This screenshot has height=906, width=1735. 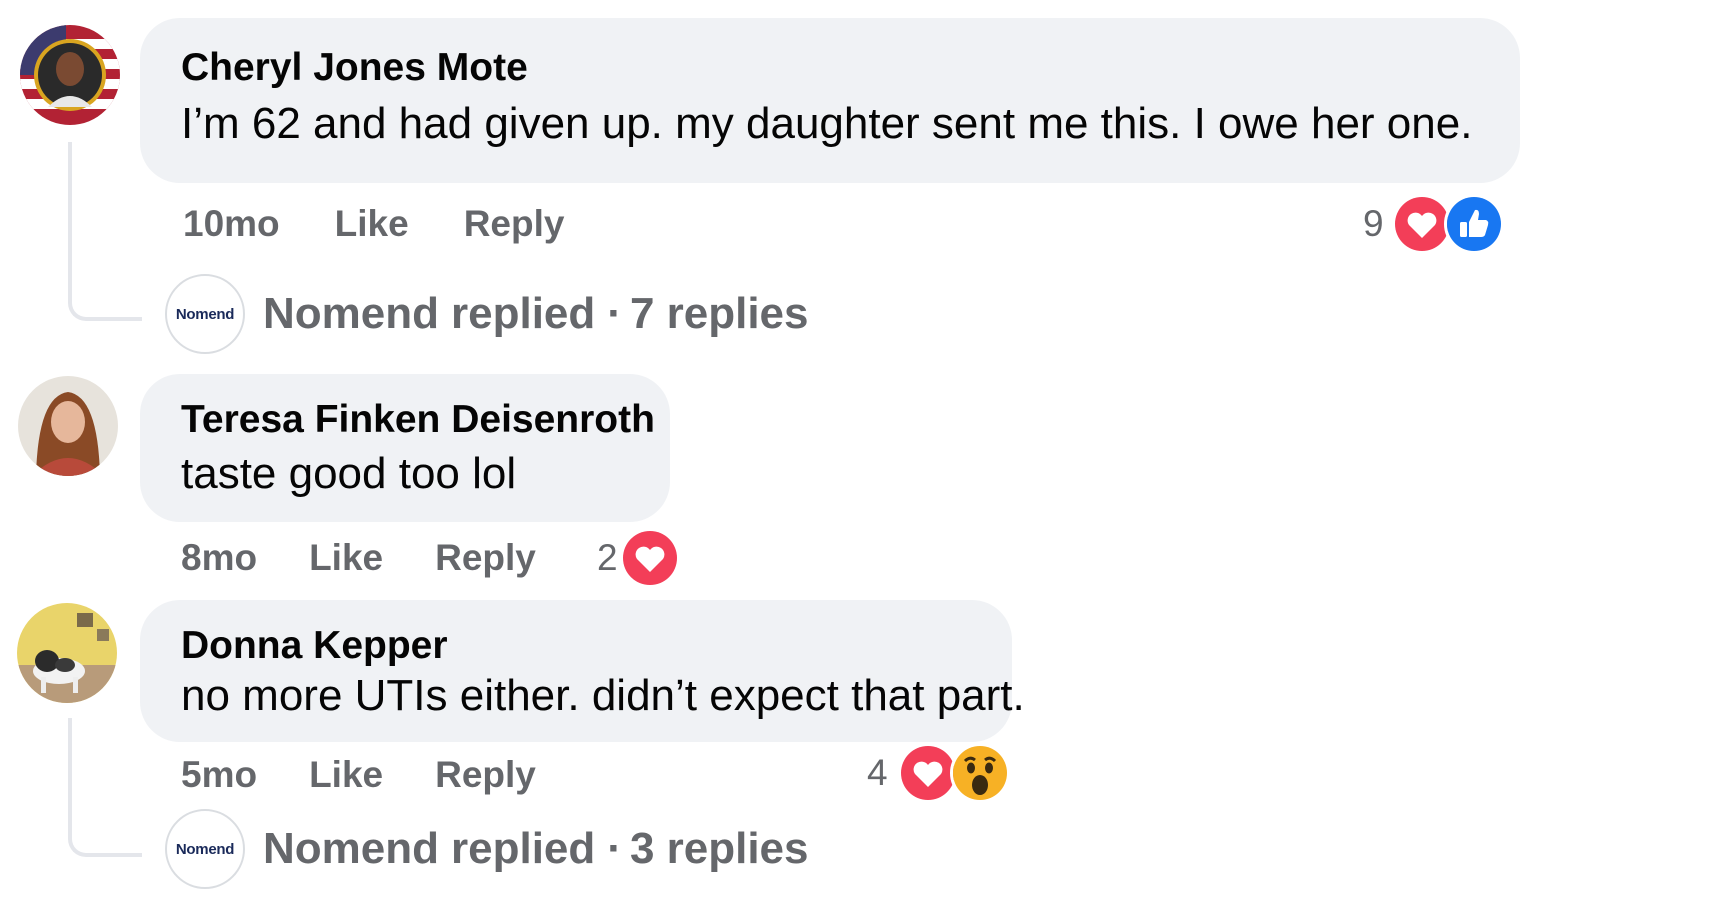 What do you see at coordinates (231, 224) in the screenshot?
I see `comment-timestamp: 10mo` at bounding box center [231, 224].